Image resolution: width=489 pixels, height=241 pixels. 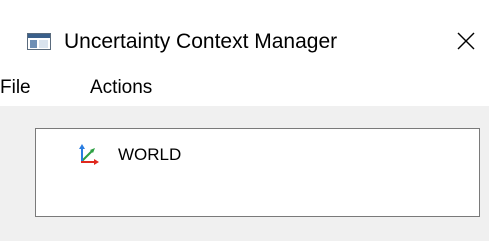 What do you see at coordinates (89, 154) in the screenshot?
I see `coordinate-axes-icon` at bounding box center [89, 154].